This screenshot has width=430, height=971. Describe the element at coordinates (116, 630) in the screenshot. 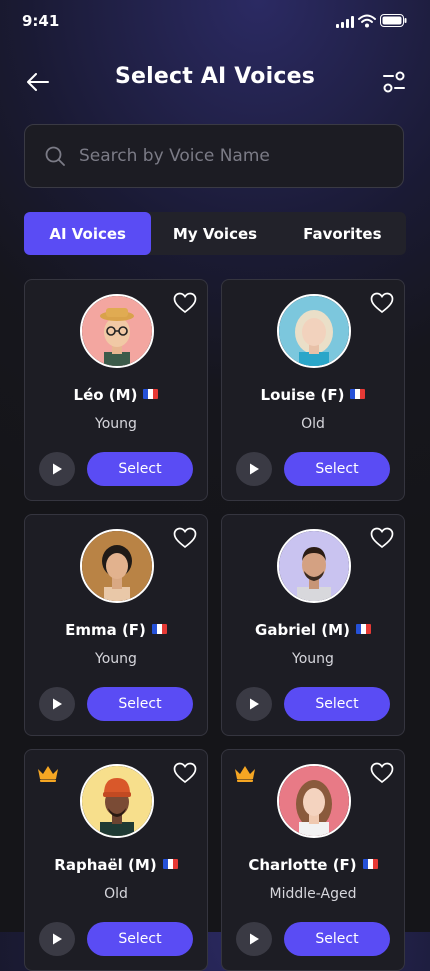

I see `voice-name: Emma (F)` at that location.